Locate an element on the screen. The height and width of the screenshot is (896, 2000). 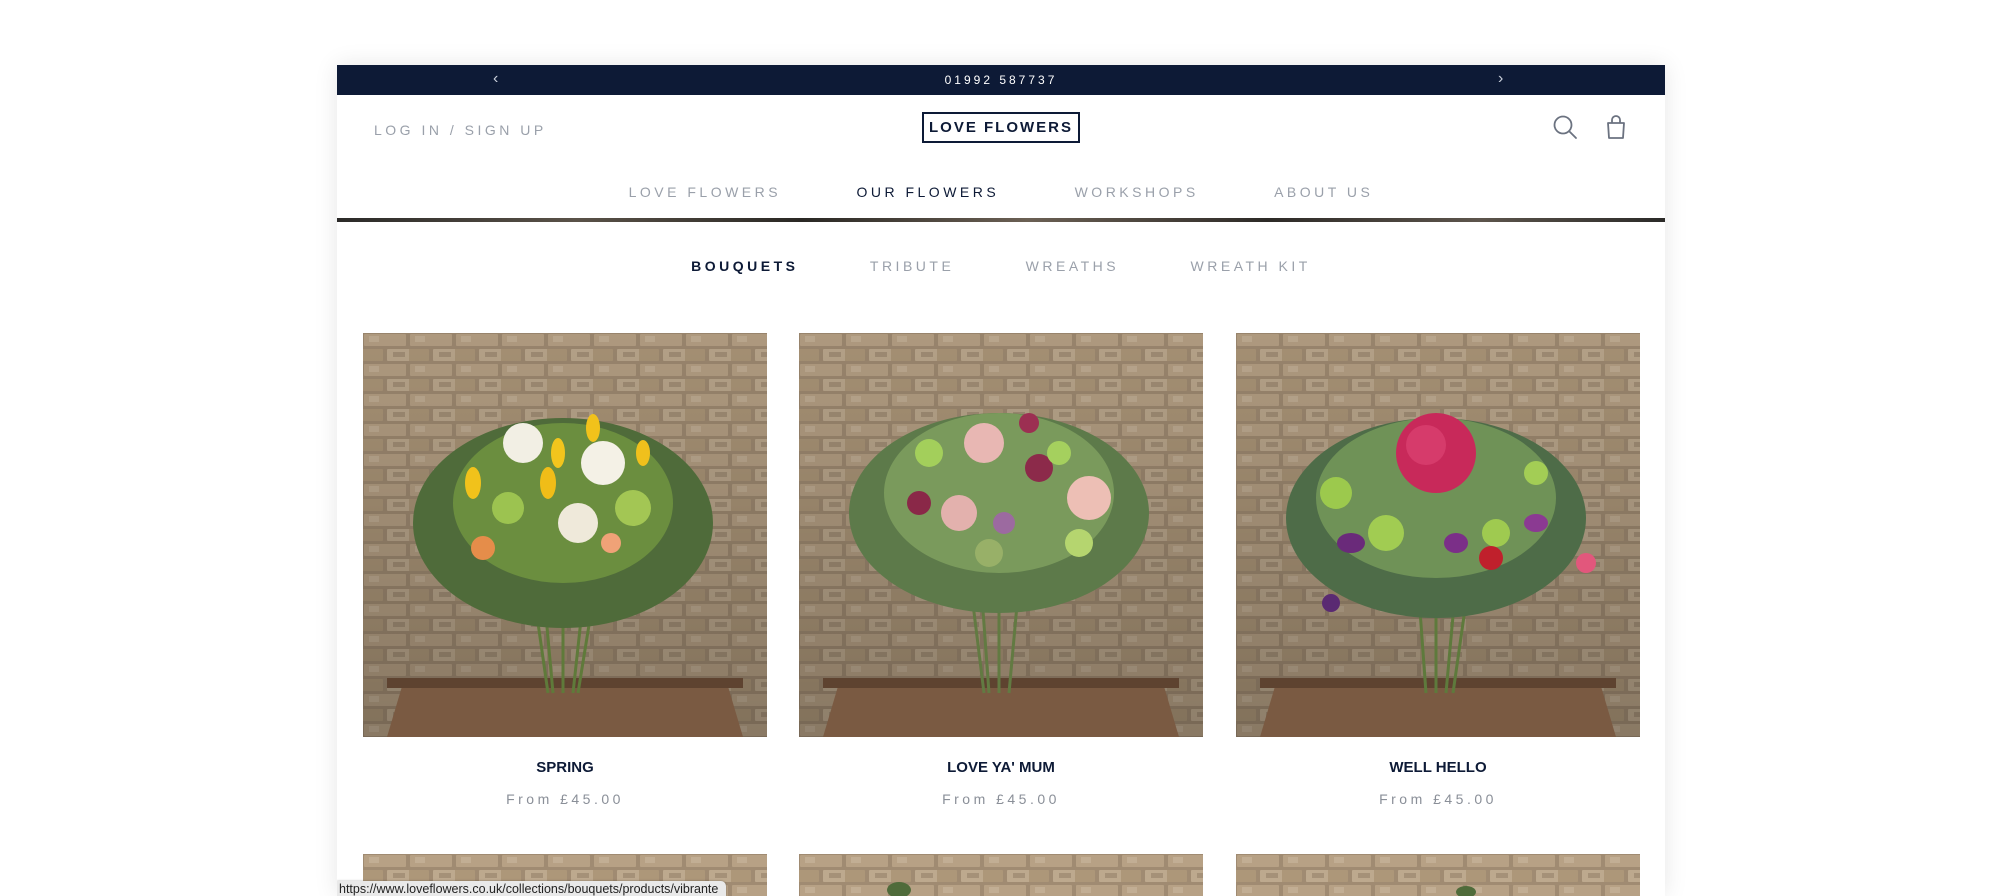
site-logo: LOVE FLOWERS is located at coordinates (1001, 127).